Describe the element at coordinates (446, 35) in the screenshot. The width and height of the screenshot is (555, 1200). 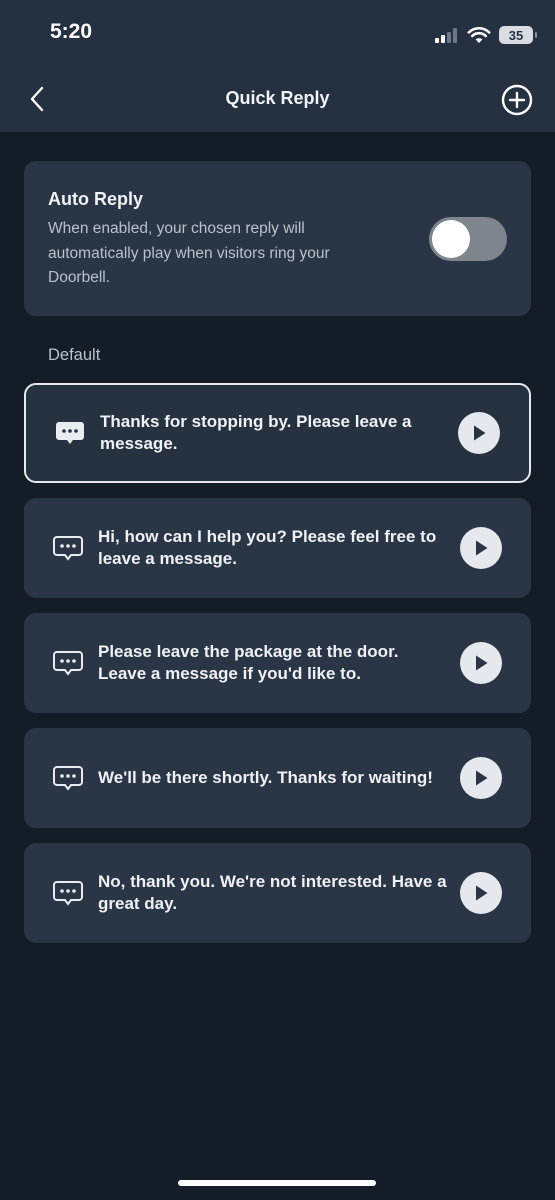
I see `cellular-signal-icon` at that location.